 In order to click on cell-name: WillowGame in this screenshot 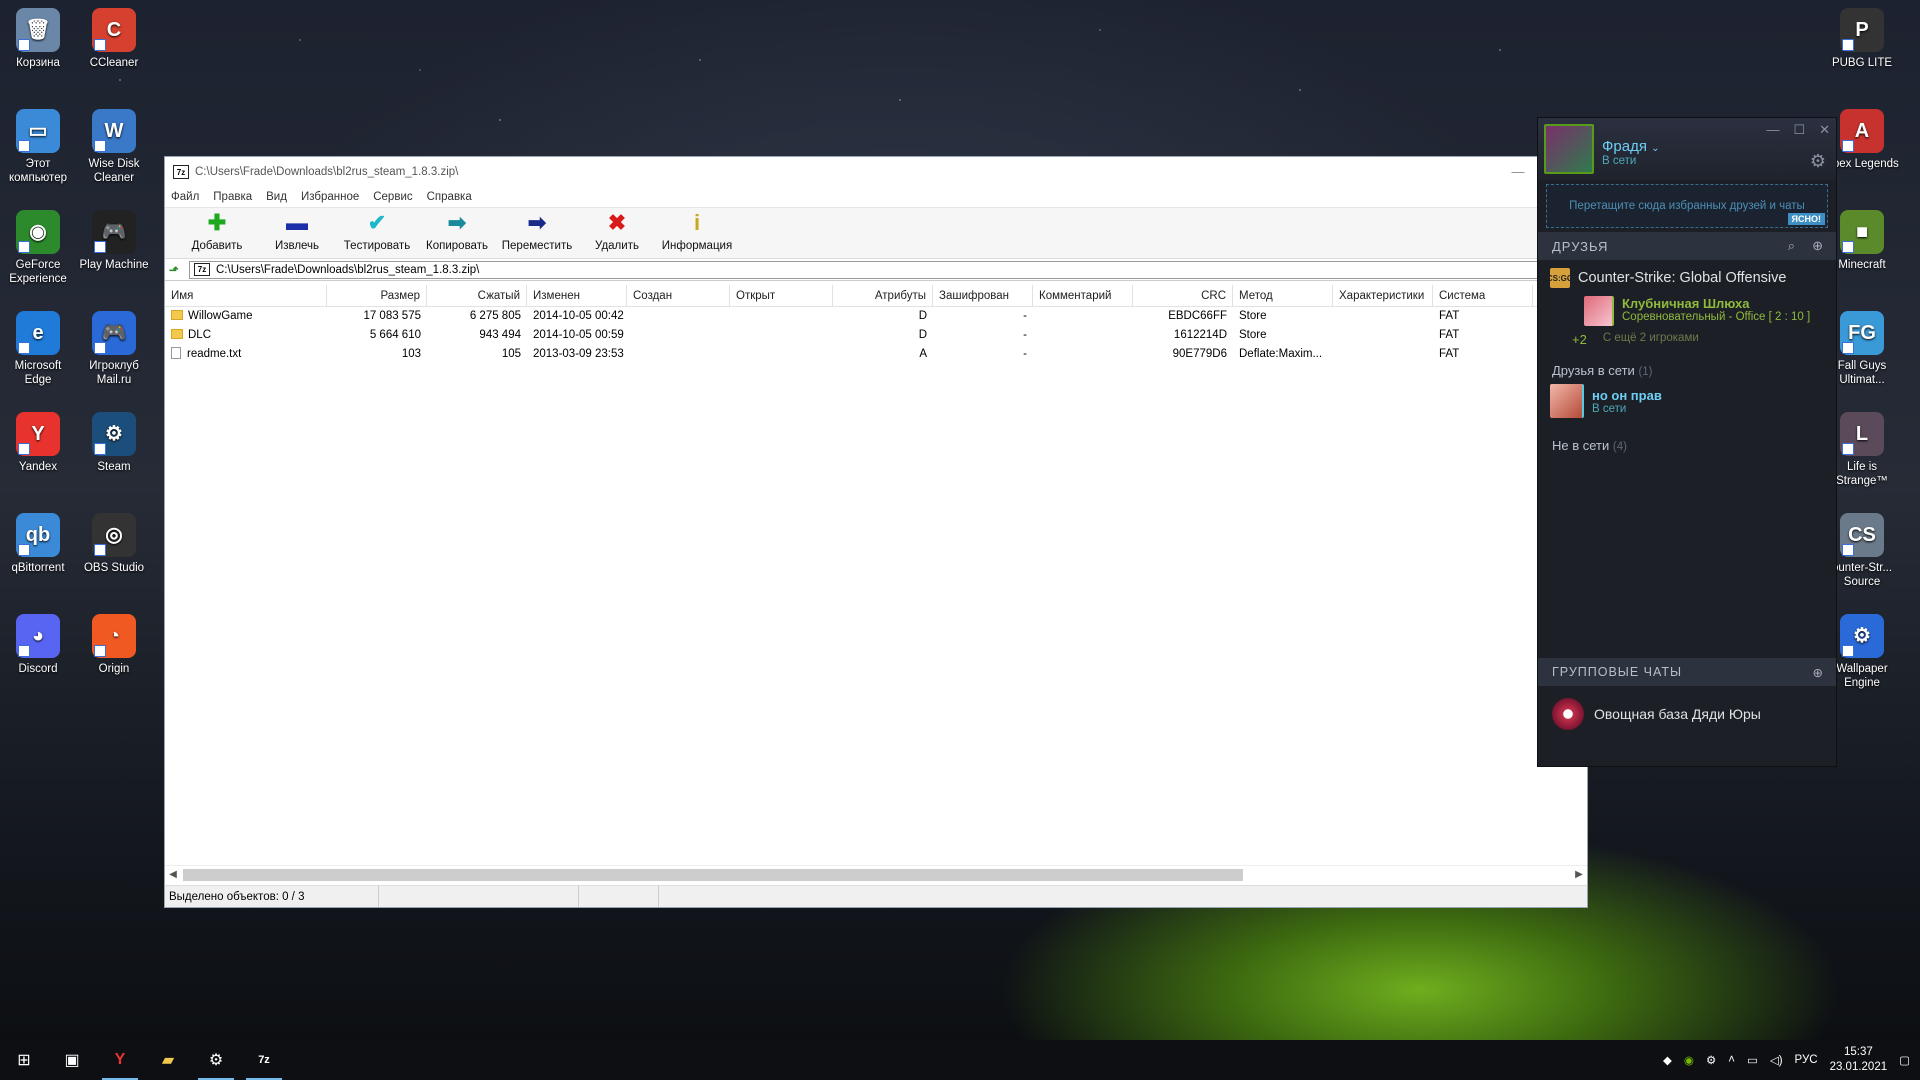, I will do `click(246, 316)`.